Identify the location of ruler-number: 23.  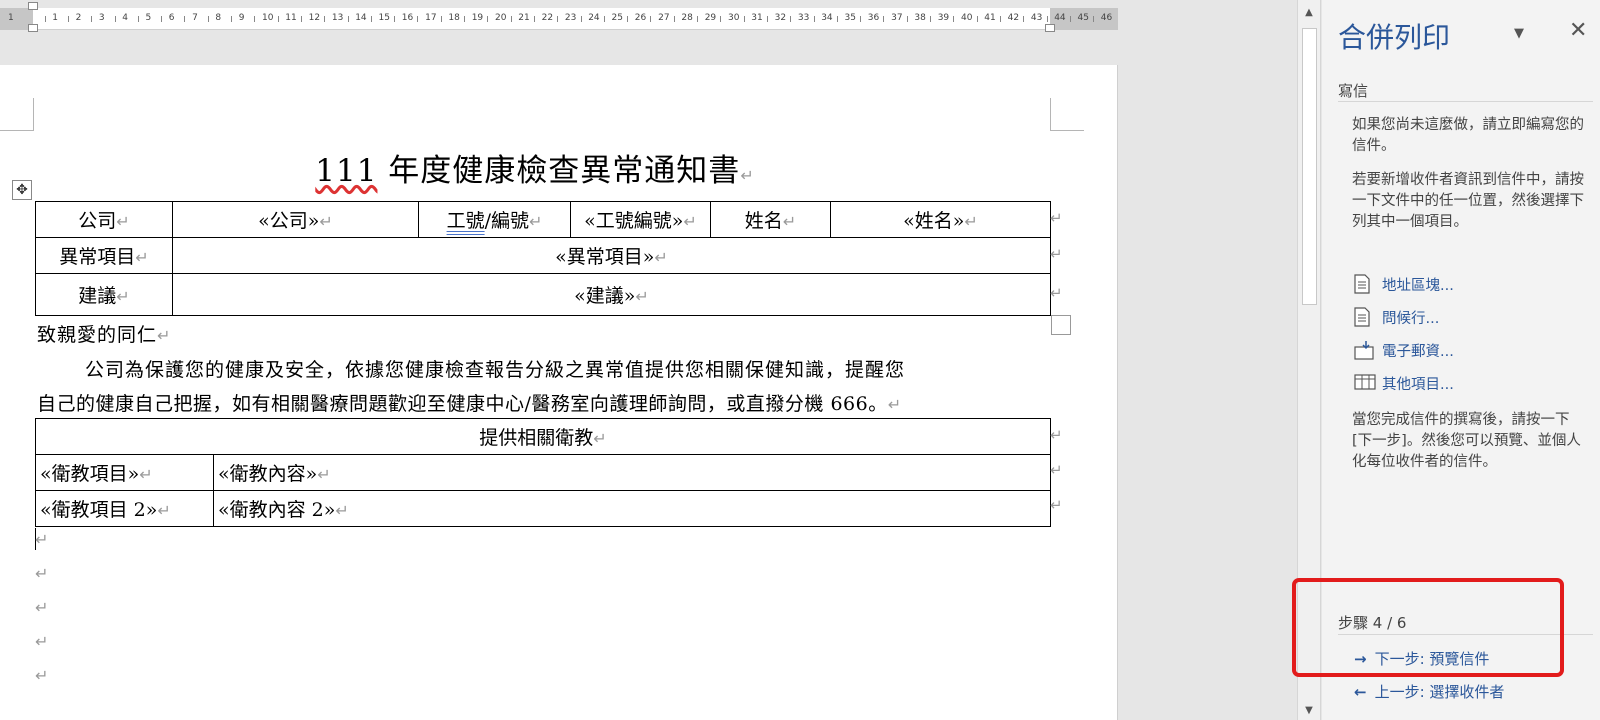
(570, 18).